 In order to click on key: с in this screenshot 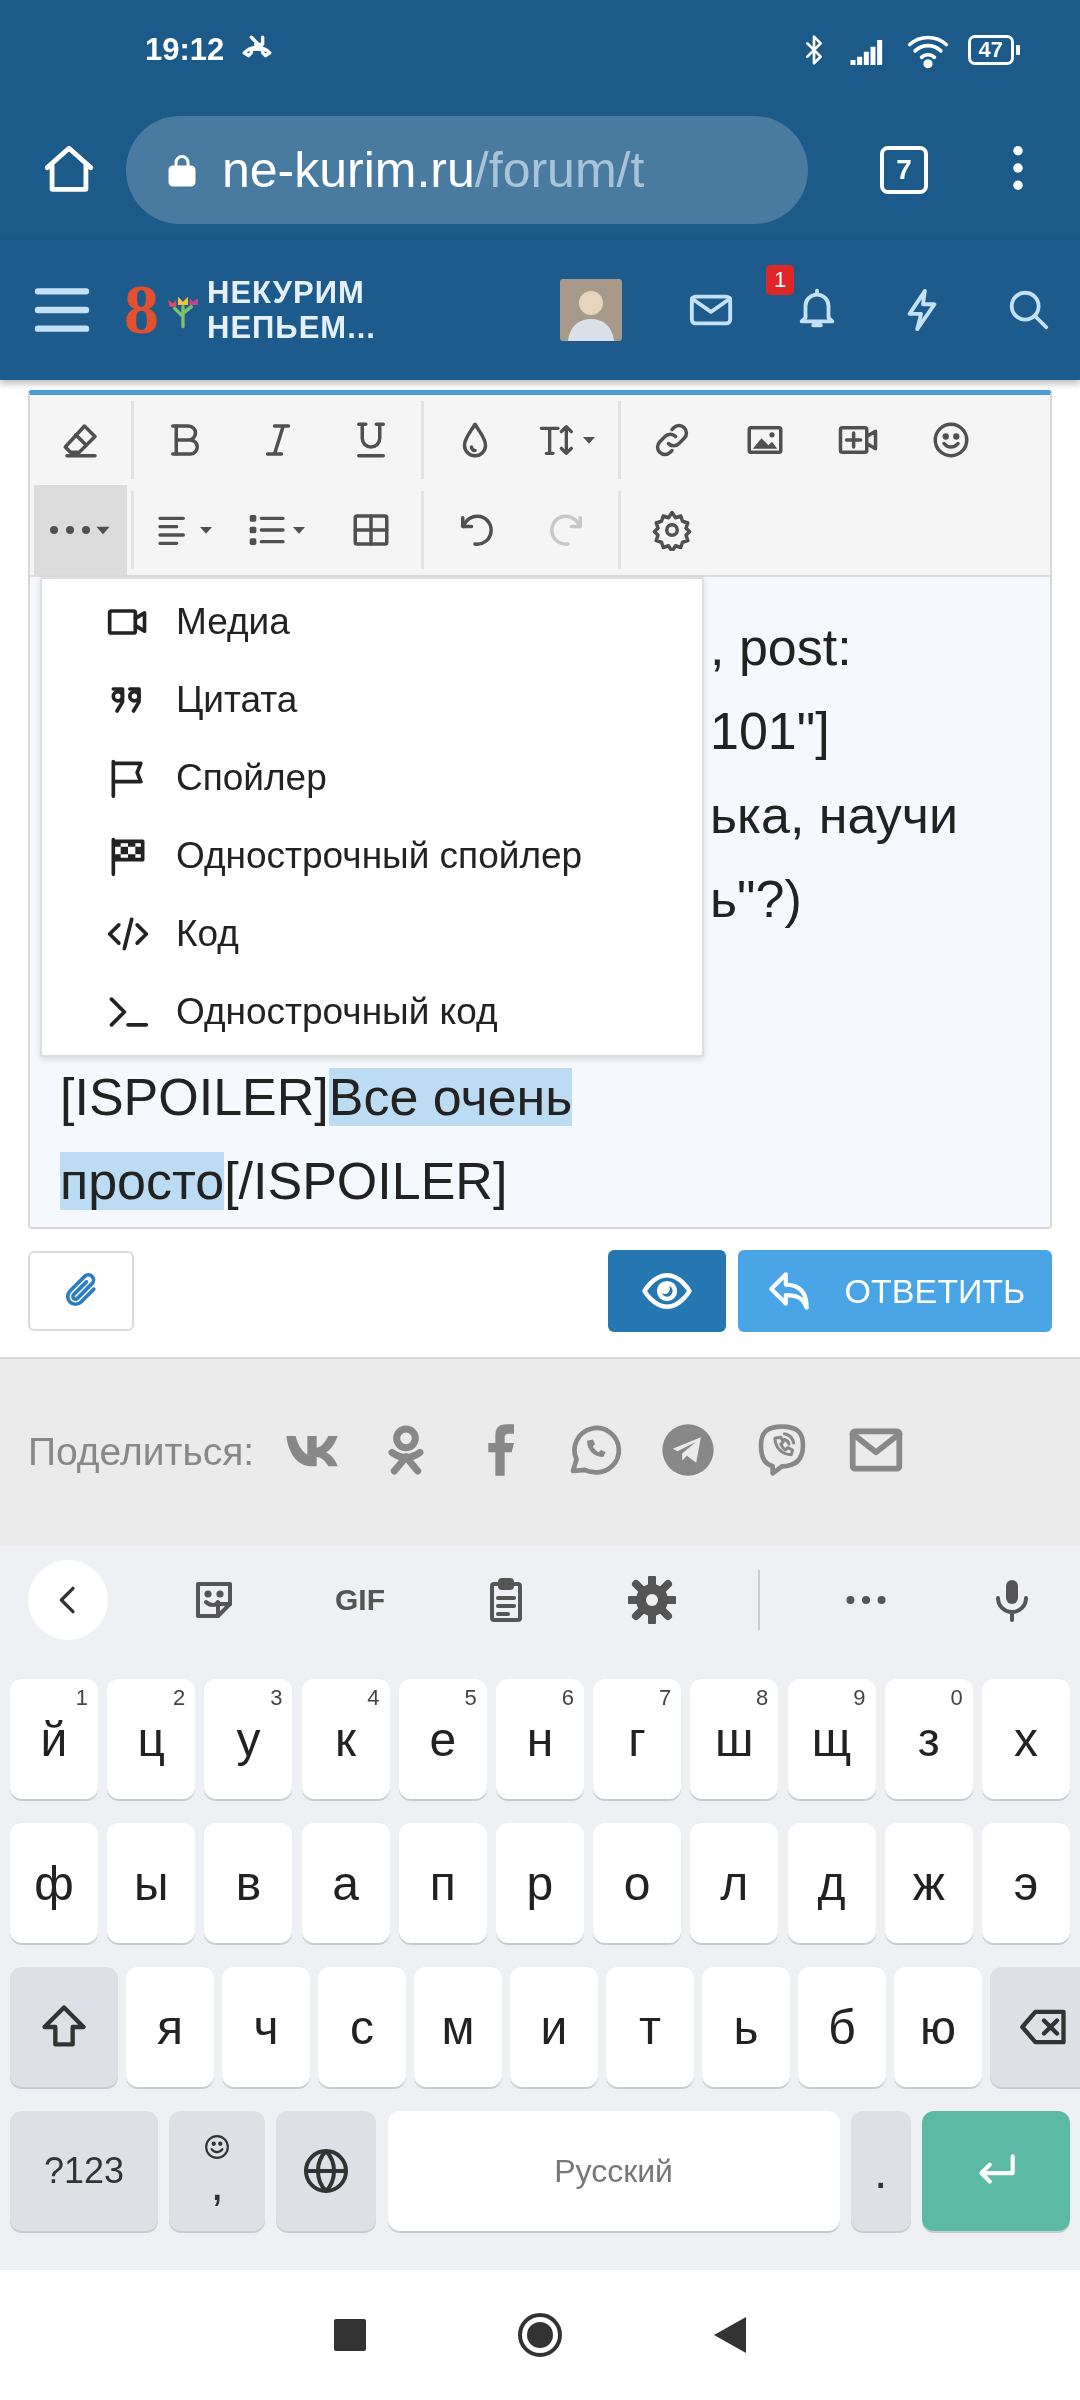, I will do `click(362, 2027)`.